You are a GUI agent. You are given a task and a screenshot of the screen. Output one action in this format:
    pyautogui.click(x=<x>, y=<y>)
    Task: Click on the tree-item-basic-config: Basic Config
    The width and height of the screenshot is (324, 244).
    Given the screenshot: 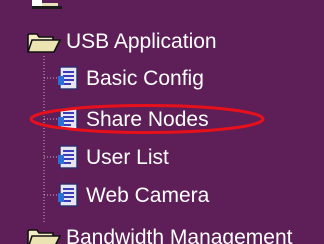 What is the action you would take?
    pyautogui.click(x=162, y=79)
    